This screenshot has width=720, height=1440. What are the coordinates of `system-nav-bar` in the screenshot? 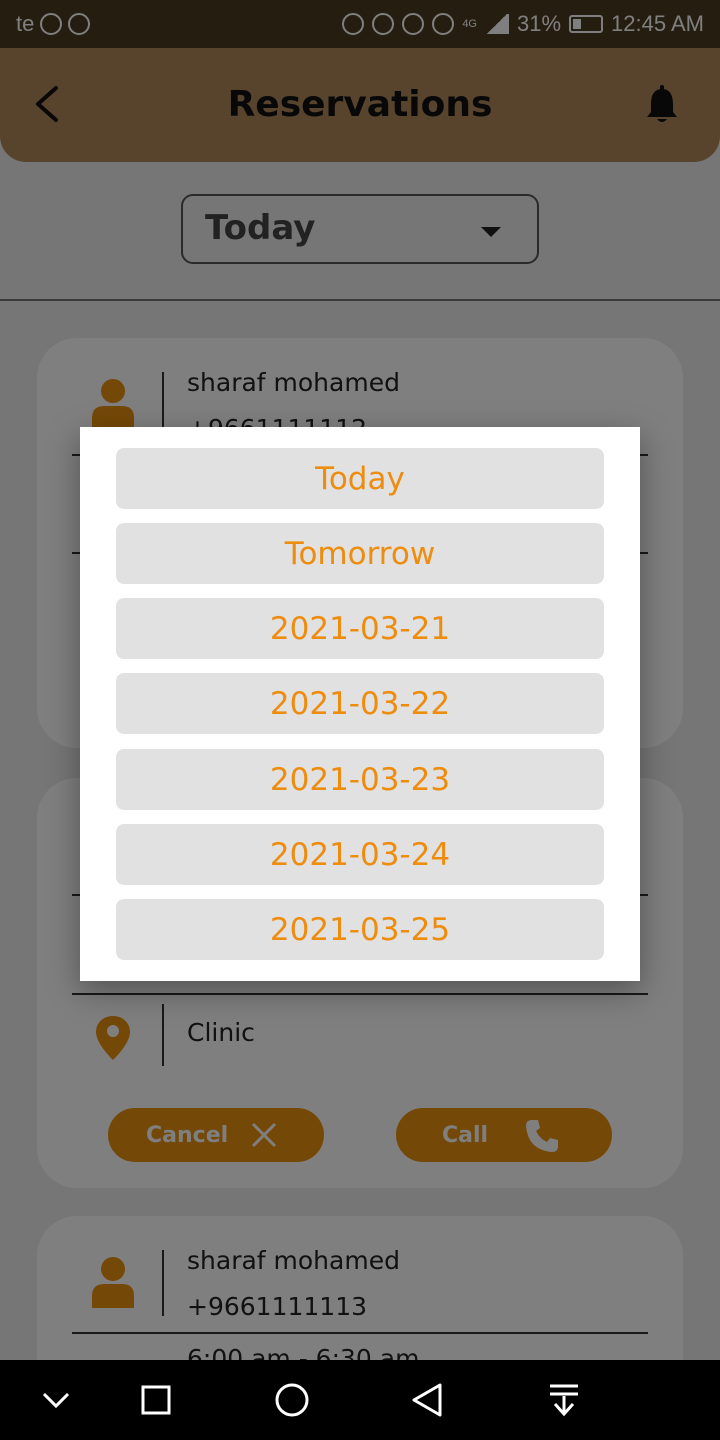 It's located at (360, 1400).